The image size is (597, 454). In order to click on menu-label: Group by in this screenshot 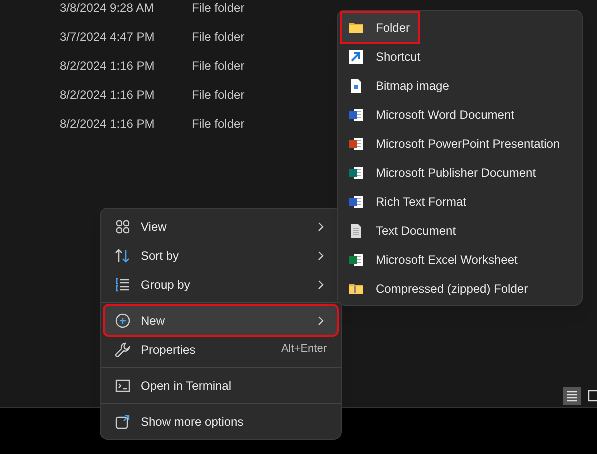, I will do `click(166, 285)`.